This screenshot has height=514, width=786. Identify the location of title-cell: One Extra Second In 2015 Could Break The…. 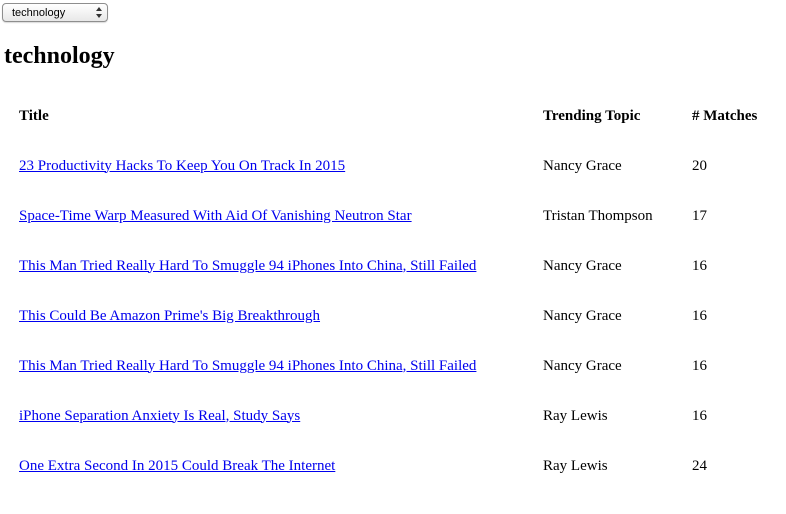
(281, 466).